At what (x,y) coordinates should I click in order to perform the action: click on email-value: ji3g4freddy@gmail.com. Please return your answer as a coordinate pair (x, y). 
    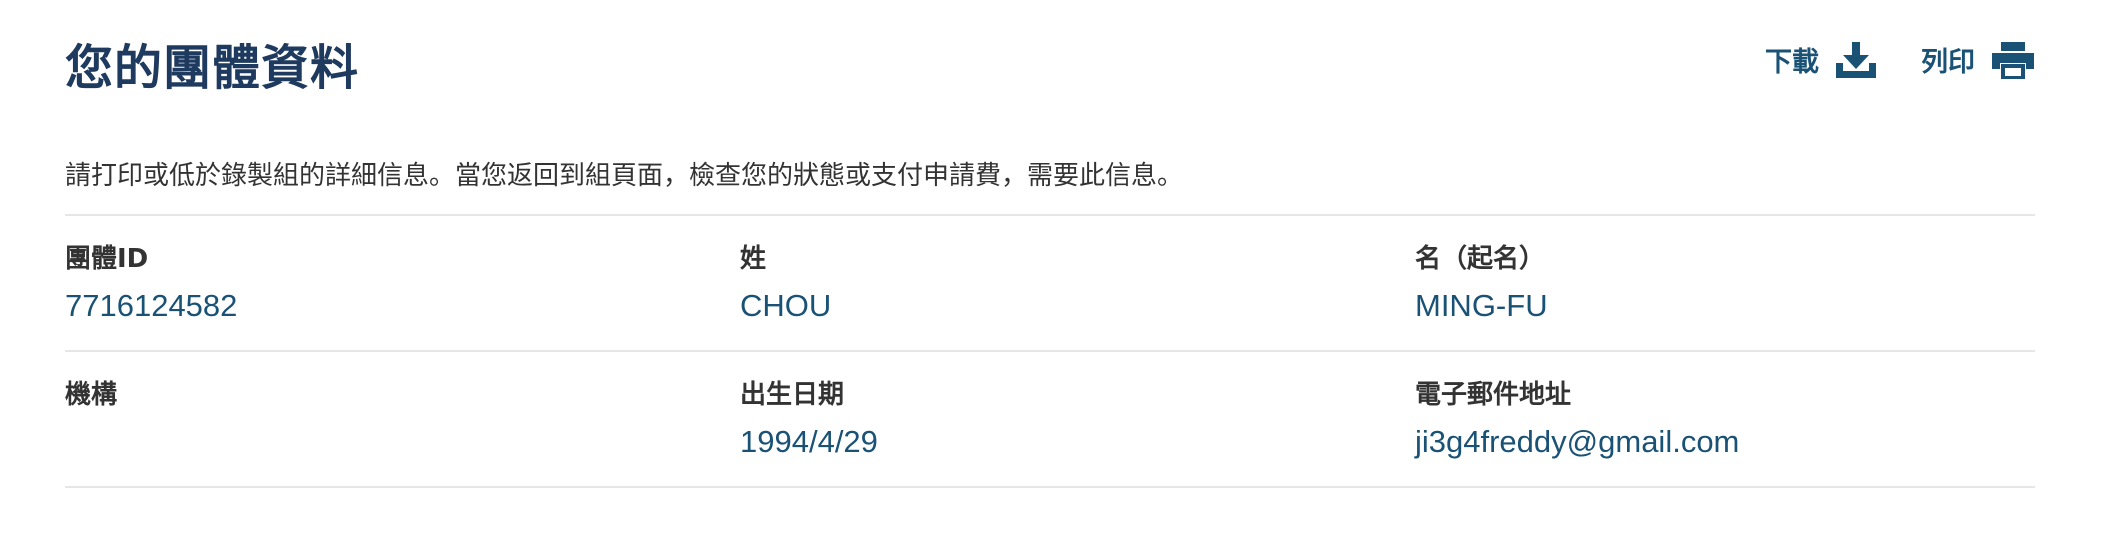
    Looking at the image, I should click on (1577, 441).